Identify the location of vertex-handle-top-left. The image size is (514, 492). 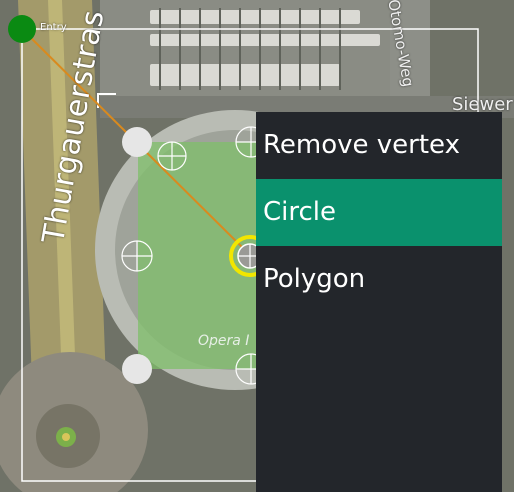
(137, 142).